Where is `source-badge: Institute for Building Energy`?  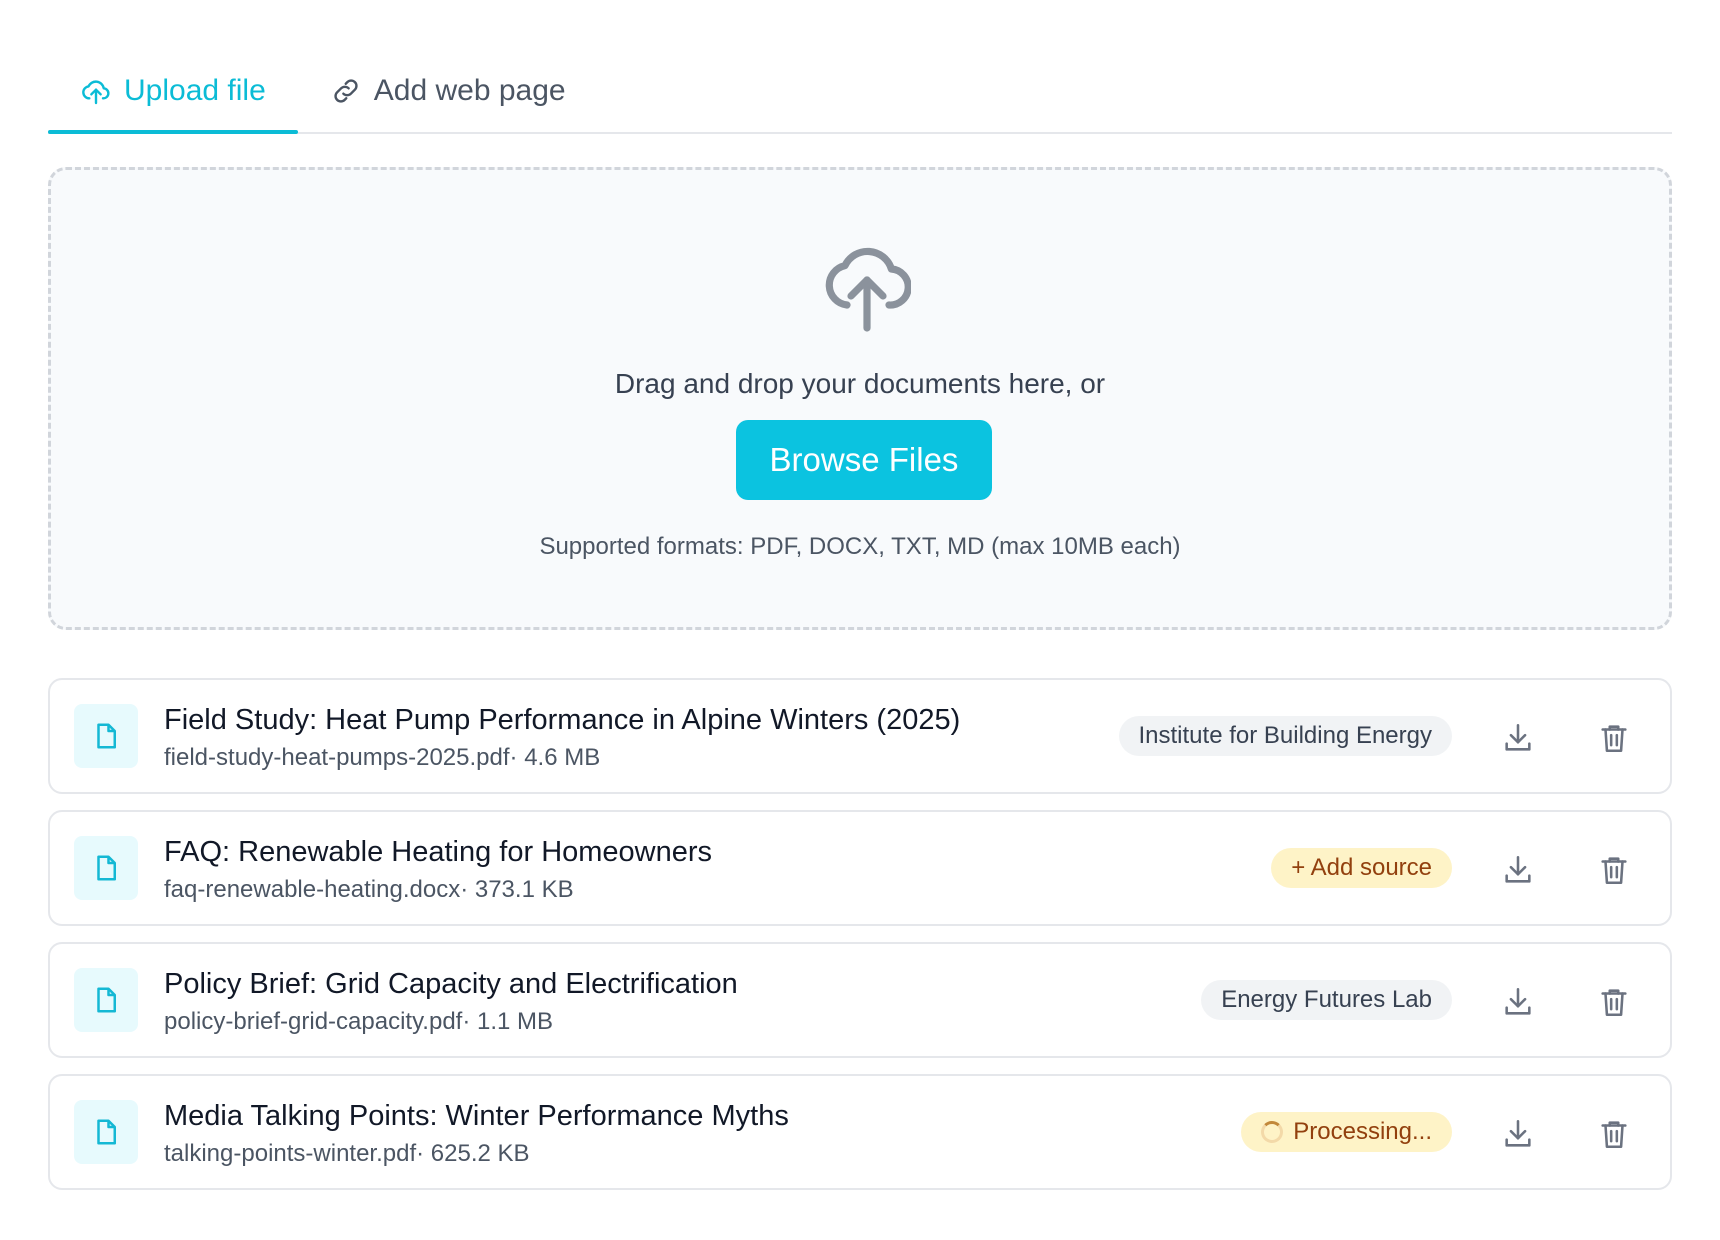 source-badge: Institute for Building Energy is located at coordinates (1285, 736).